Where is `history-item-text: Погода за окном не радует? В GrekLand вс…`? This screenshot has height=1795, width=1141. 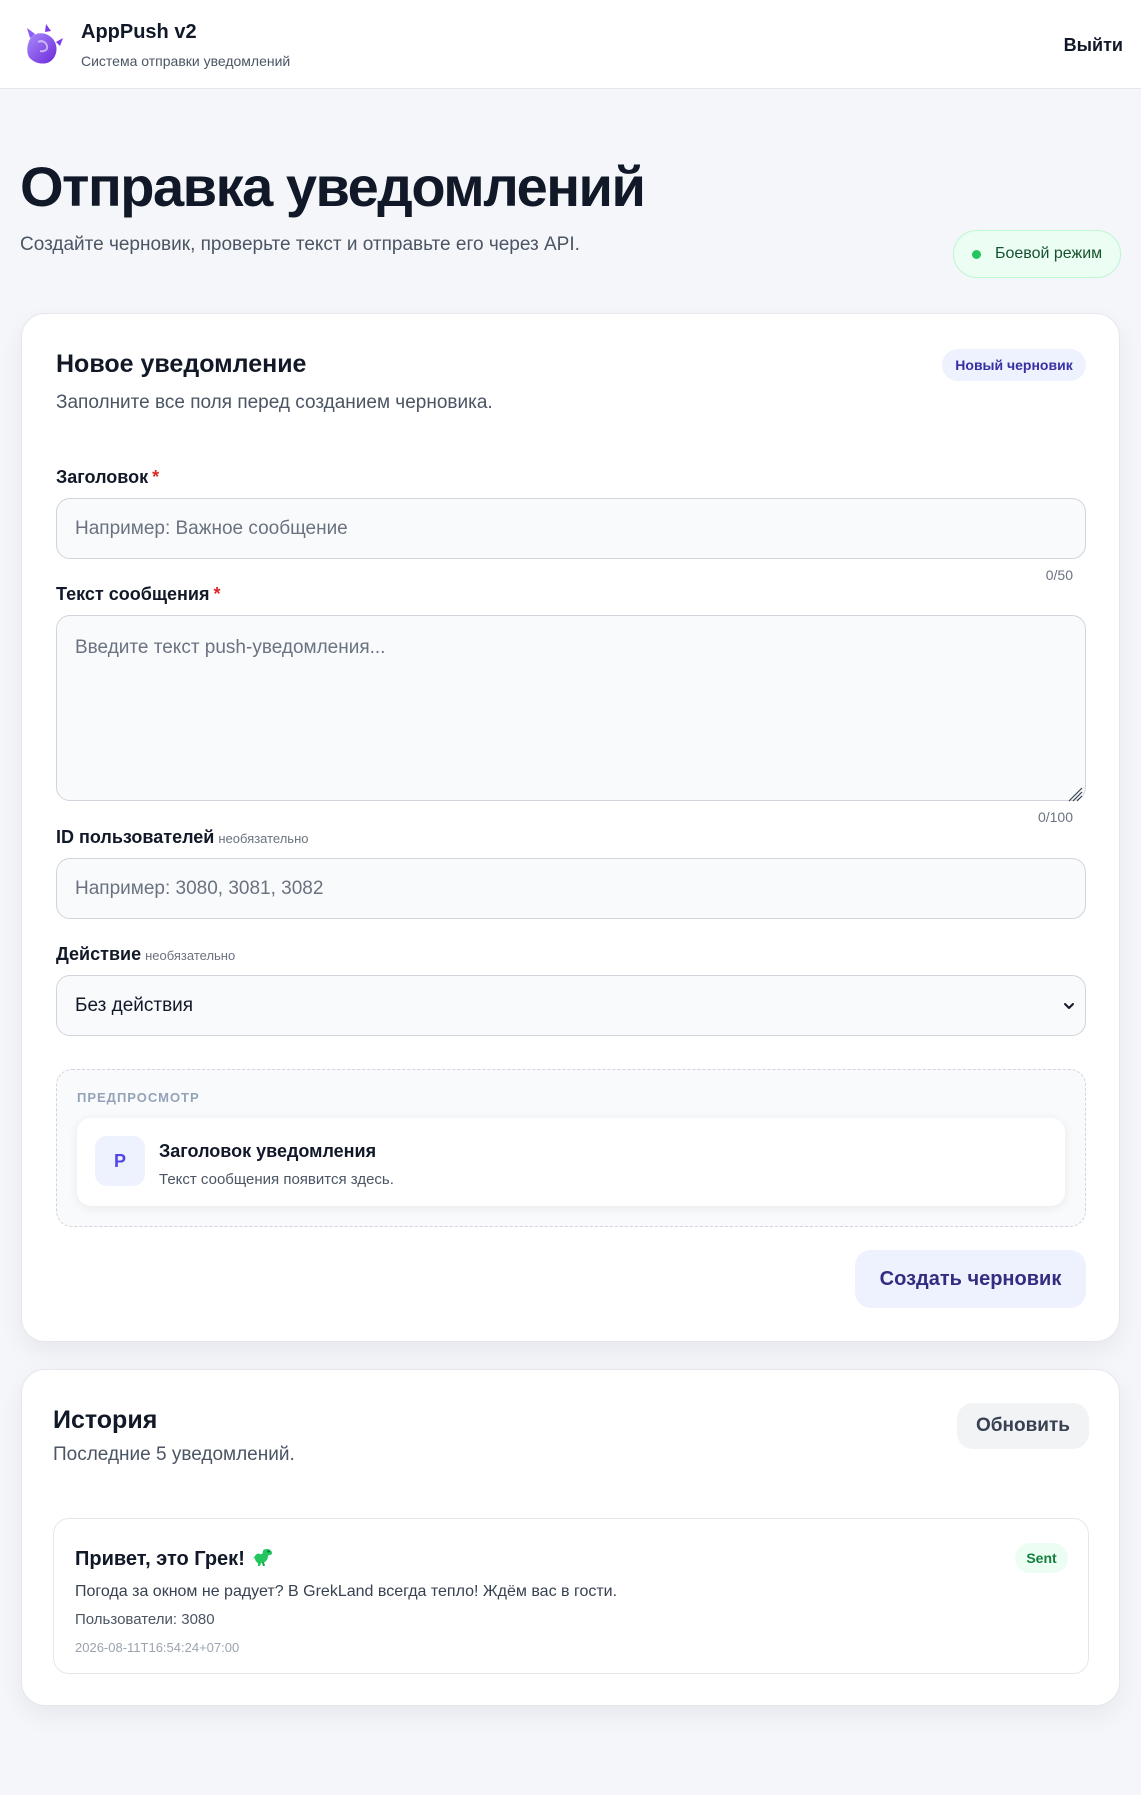 history-item-text: Погода за окном не радует? В GrekLand вс… is located at coordinates (346, 1591).